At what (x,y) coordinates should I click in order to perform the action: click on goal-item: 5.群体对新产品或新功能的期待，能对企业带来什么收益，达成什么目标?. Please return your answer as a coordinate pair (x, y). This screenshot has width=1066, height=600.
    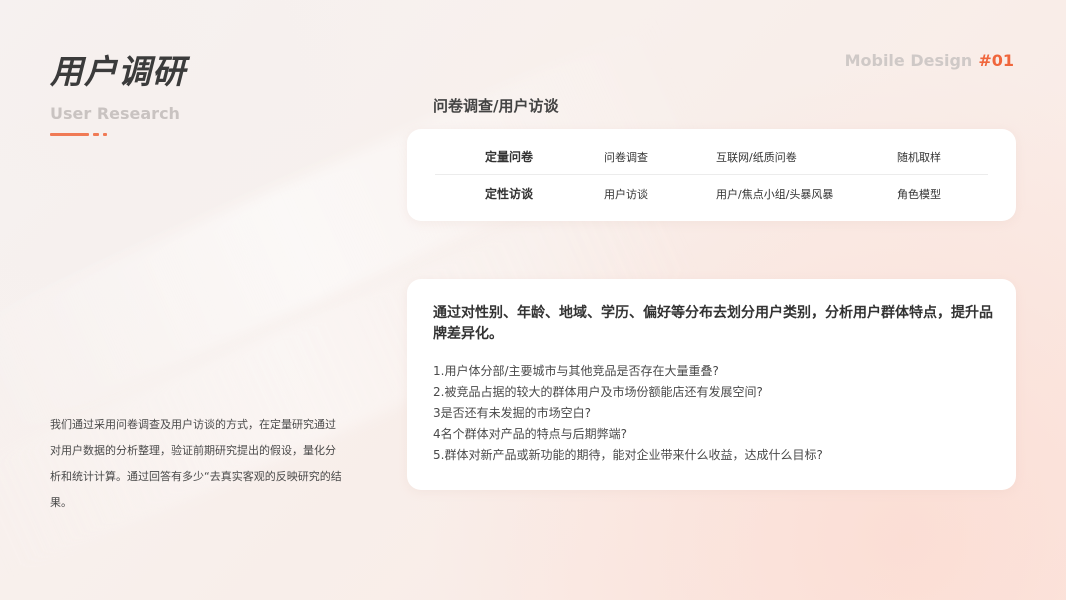
    Looking at the image, I should click on (628, 455).